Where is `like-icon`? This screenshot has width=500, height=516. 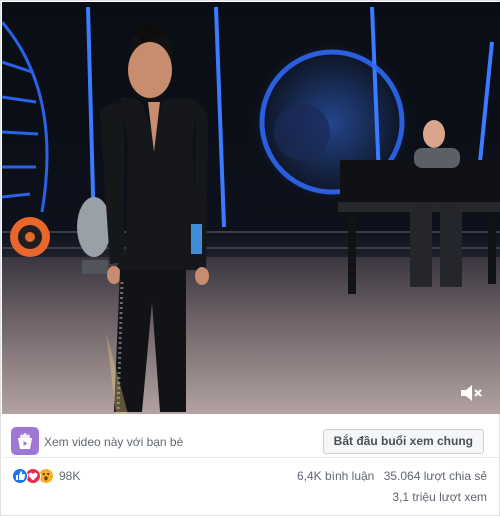 like-icon is located at coordinates (20, 476).